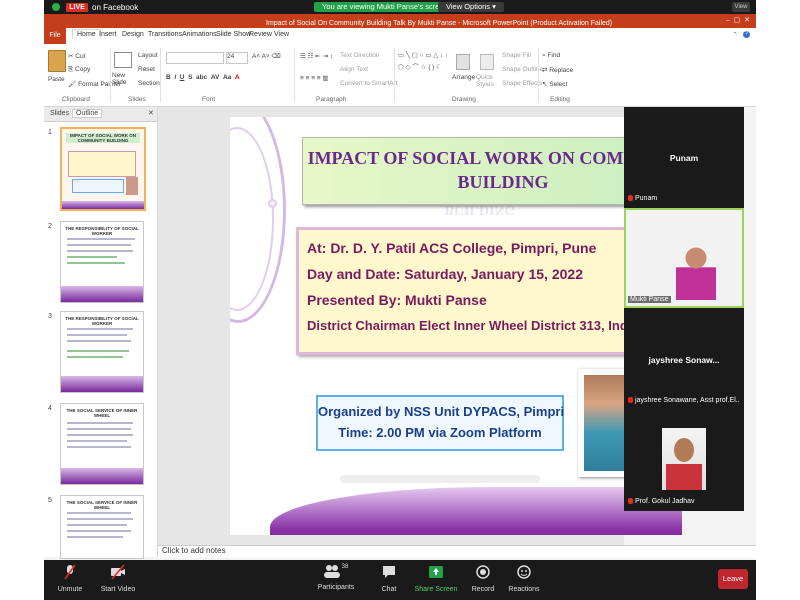  Describe the element at coordinates (524, 589) in the screenshot. I see `reactions-label: Reactions` at that location.